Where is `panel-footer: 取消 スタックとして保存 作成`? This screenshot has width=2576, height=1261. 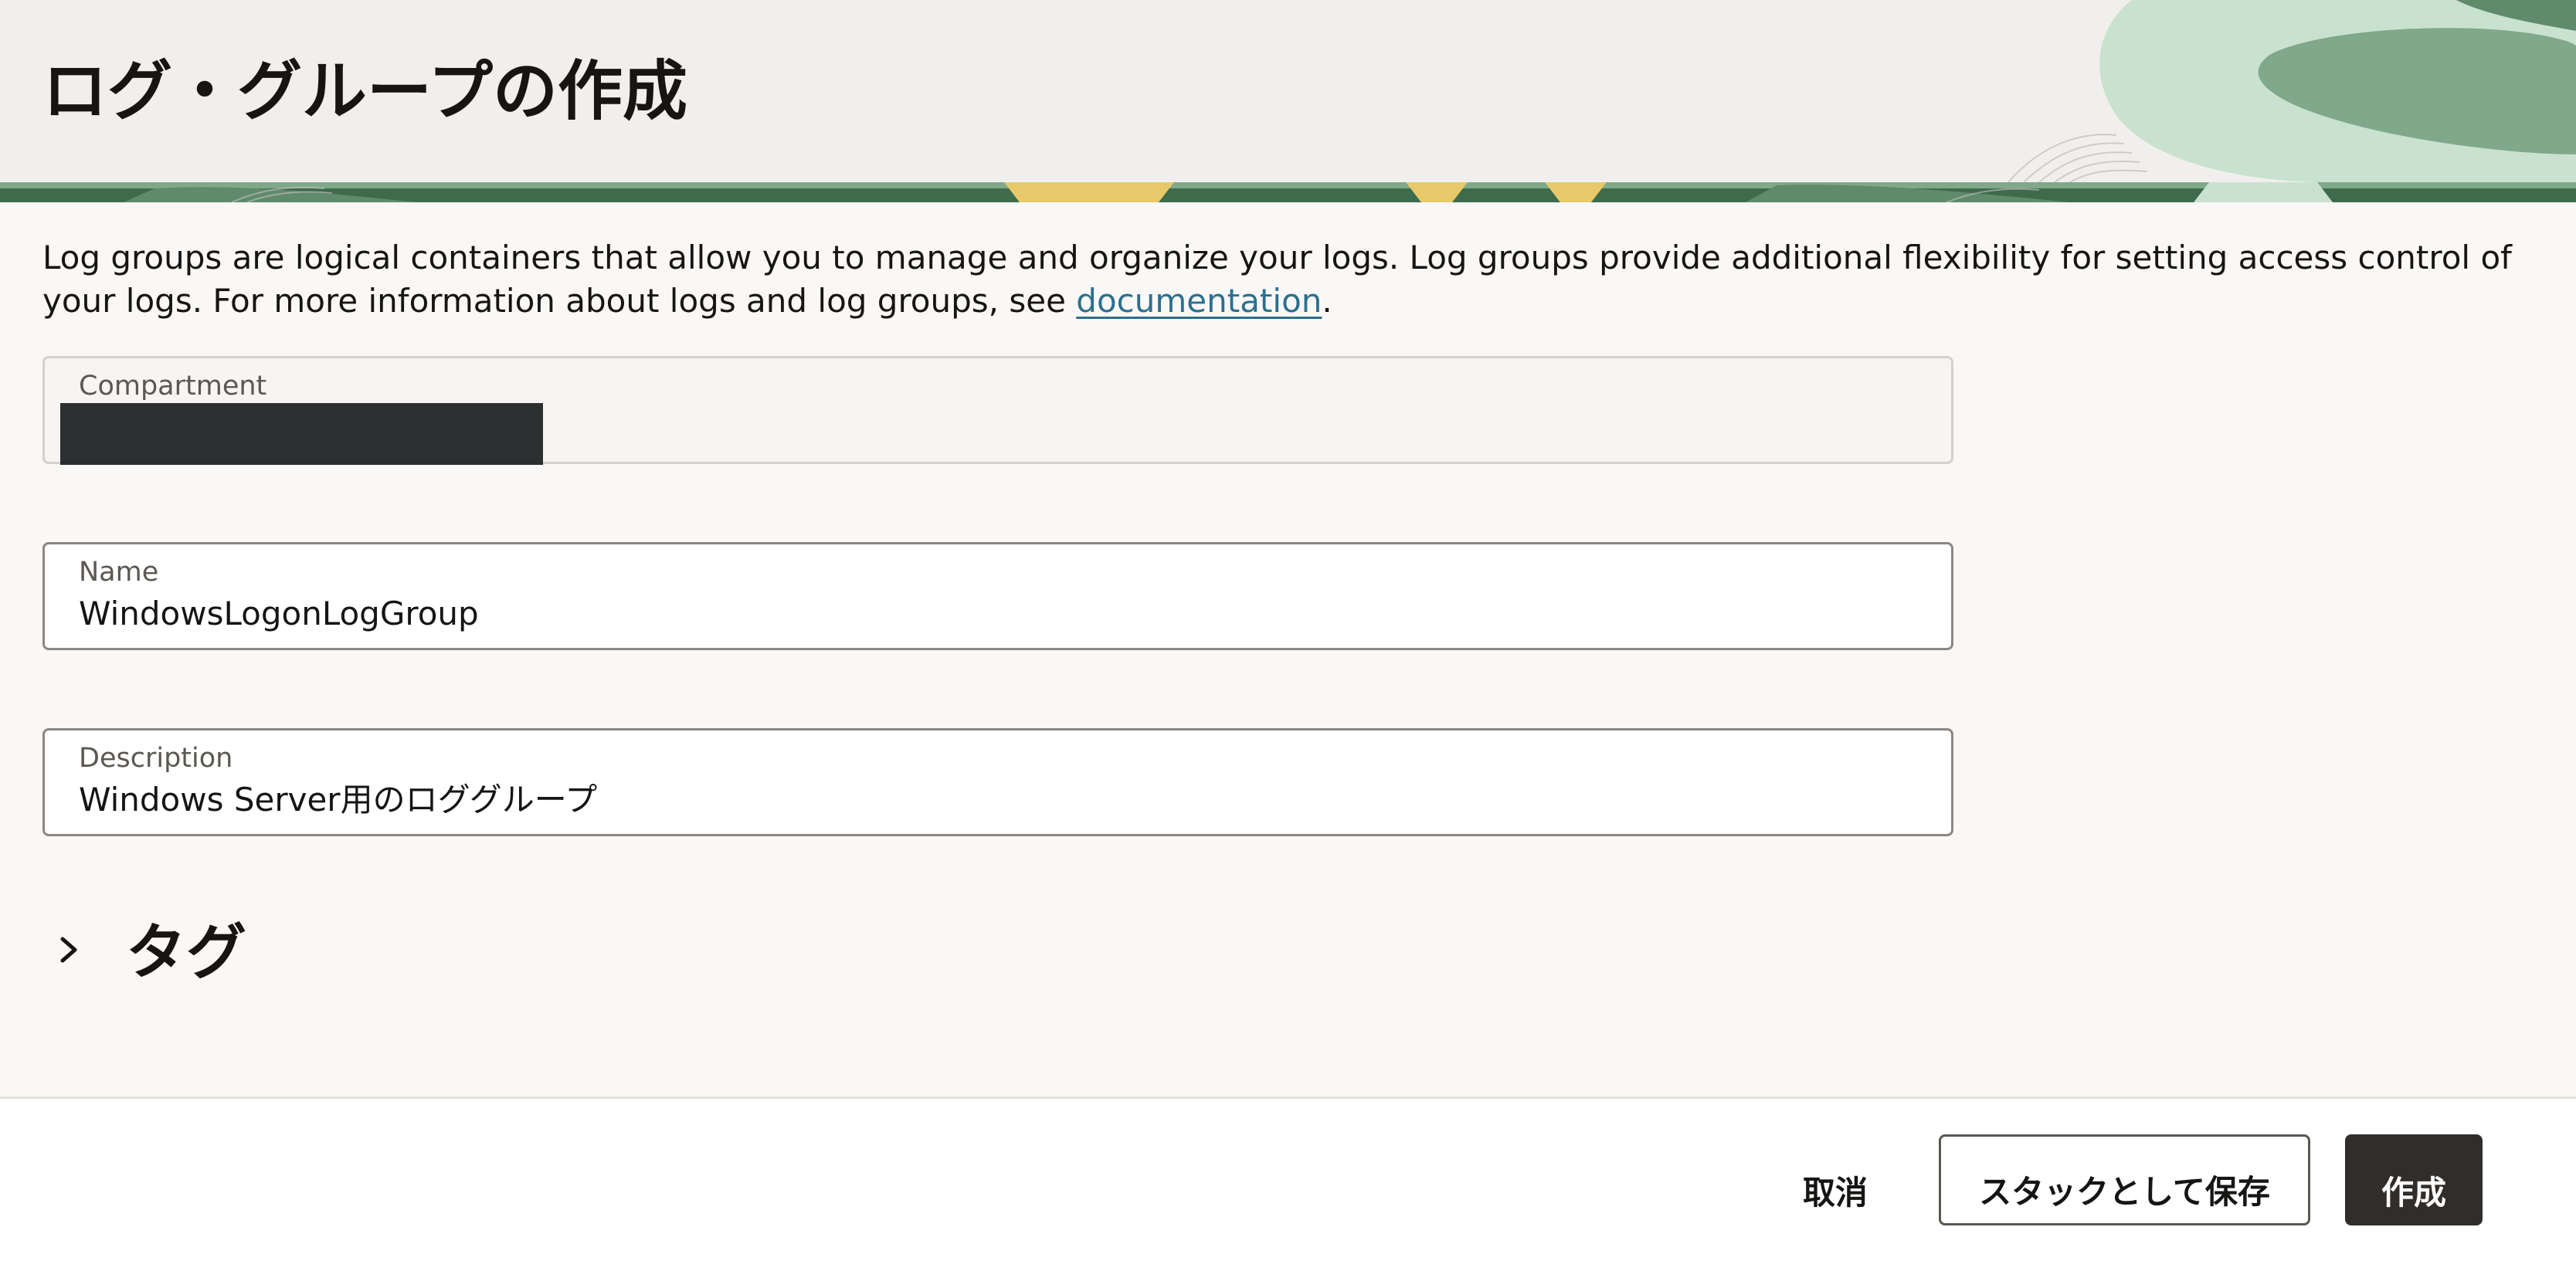
panel-footer: 取消 スタックとして保存 作成 is located at coordinates (1288, 1179).